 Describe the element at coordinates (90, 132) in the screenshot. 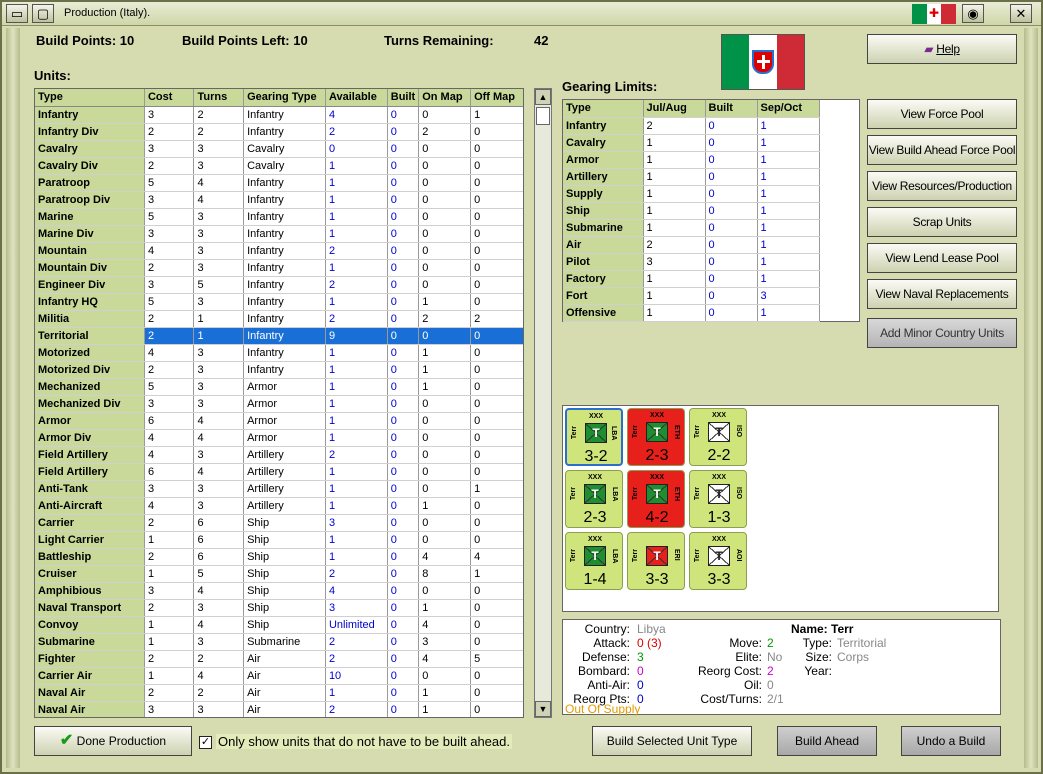

I see `table-cell: Infantry Div` at that location.